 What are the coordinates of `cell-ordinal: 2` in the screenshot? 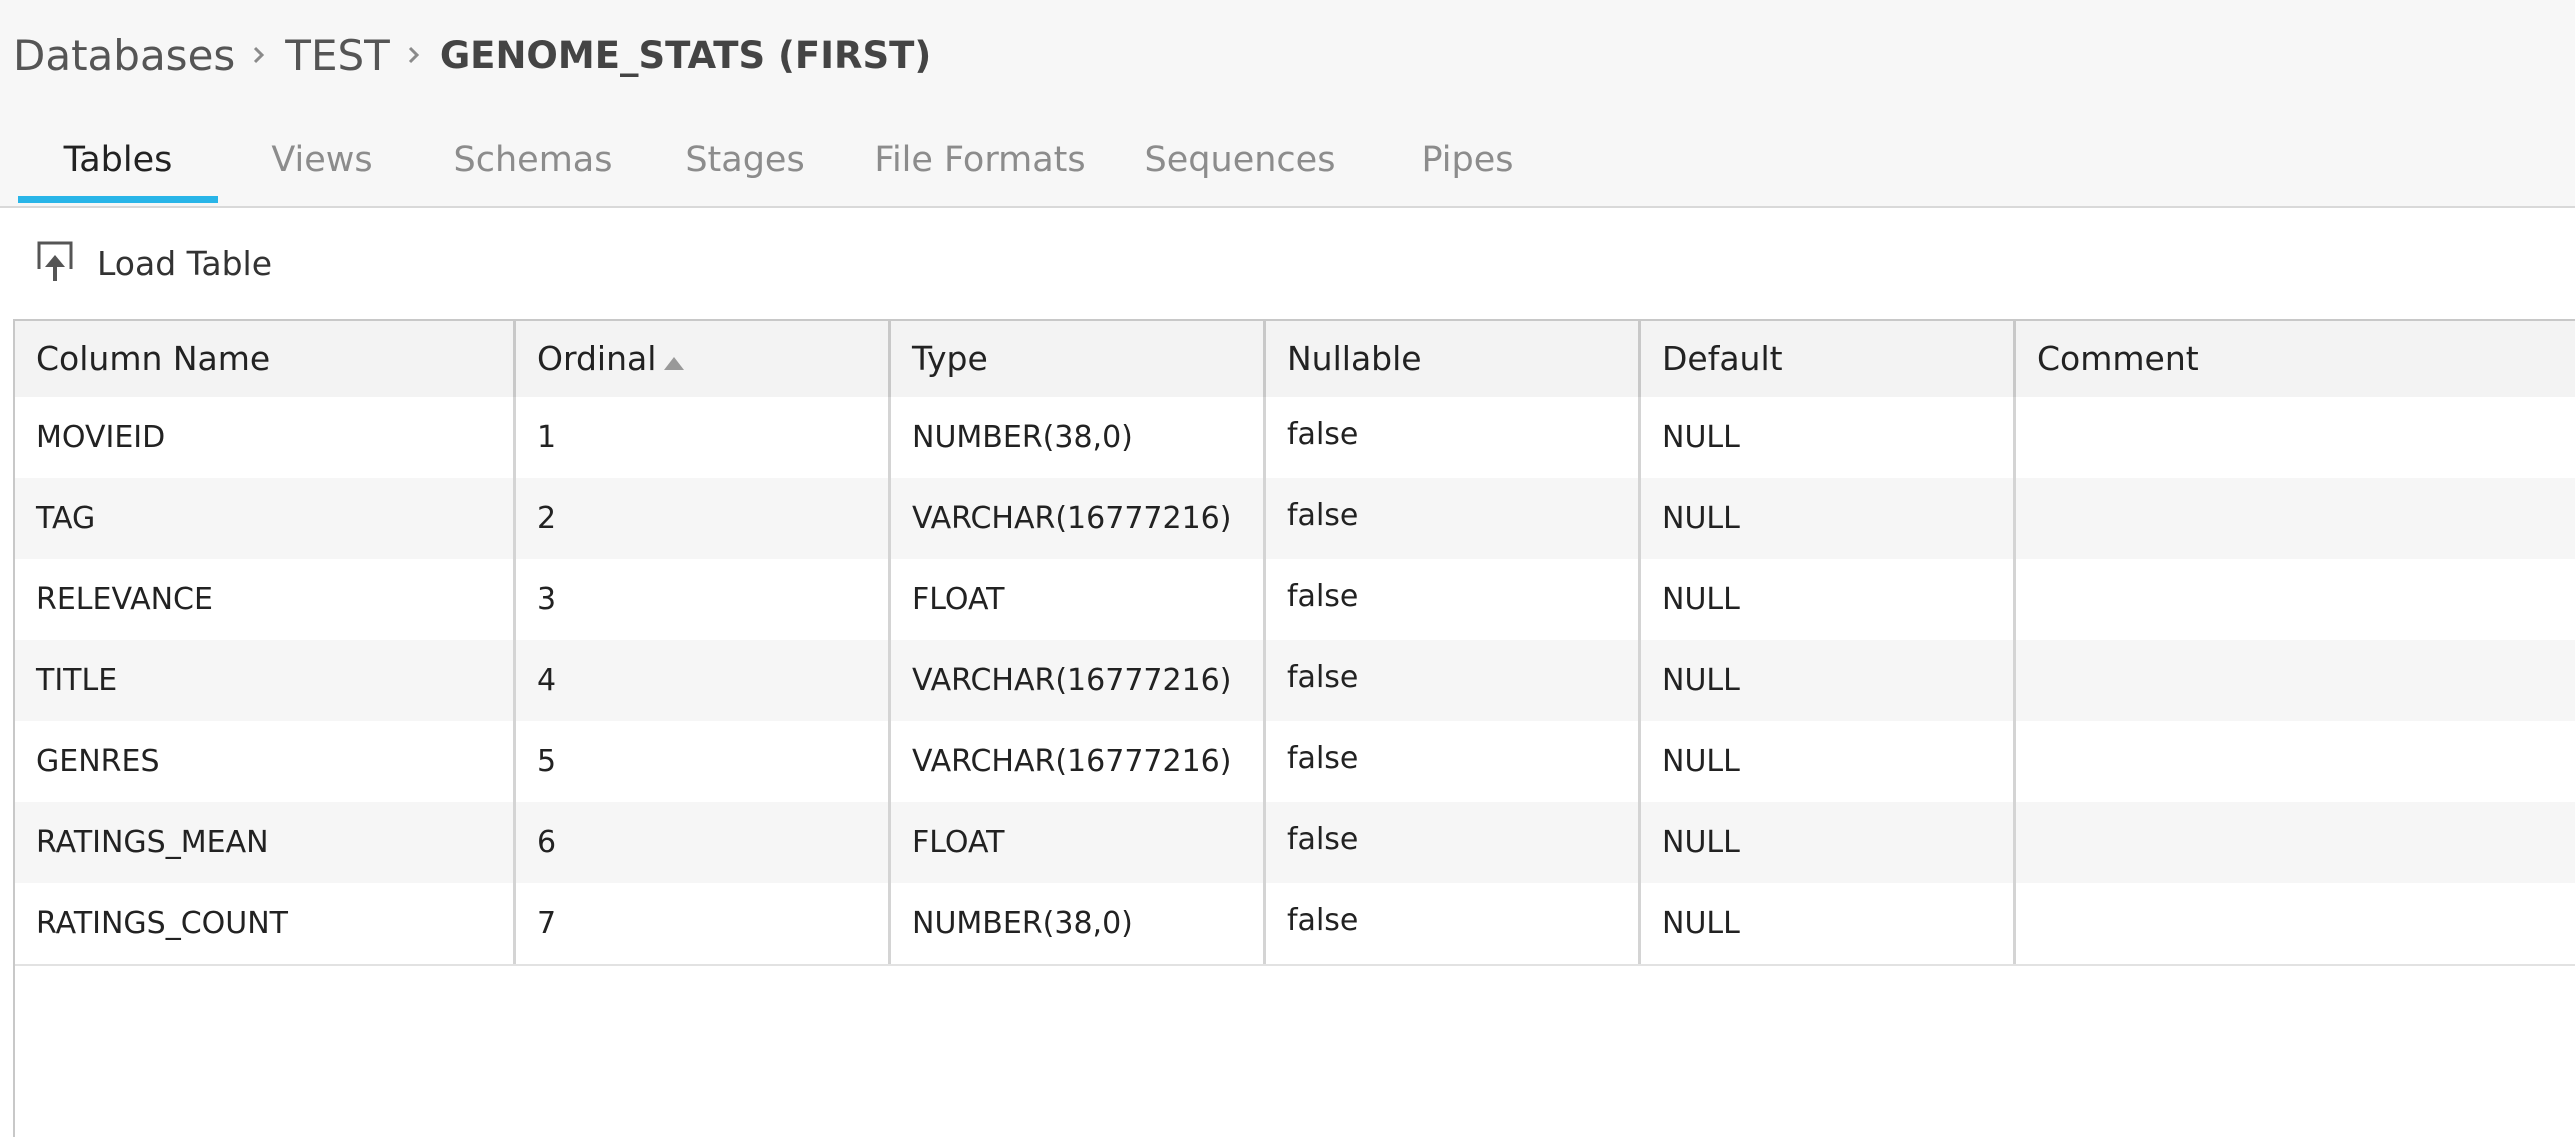 It's located at (703, 518).